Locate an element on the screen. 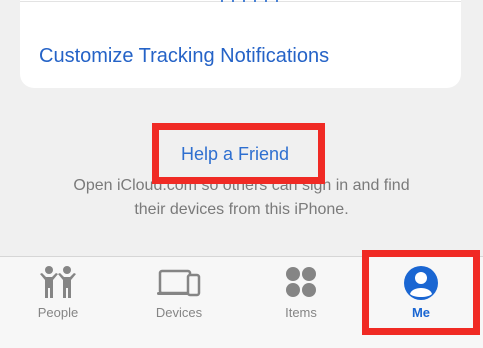 The height and width of the screenshot is (348, 483). tab-items-label: Items is located at coordinates (301, 312).